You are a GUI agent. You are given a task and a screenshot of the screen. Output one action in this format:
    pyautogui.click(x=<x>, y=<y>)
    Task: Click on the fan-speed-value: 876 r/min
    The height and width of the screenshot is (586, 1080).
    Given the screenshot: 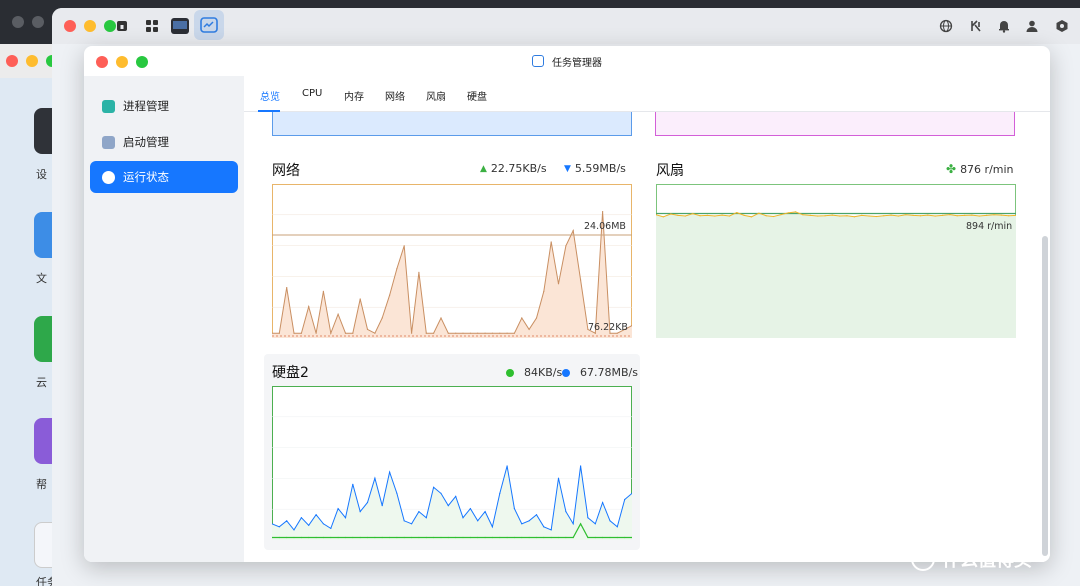 What is the action you would take?
    pyautogui.click(x=987, y=169)
    